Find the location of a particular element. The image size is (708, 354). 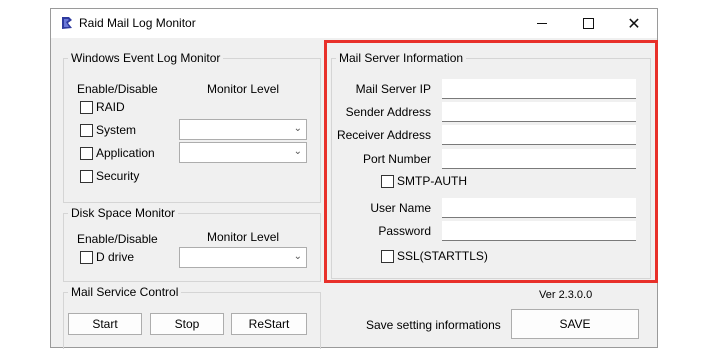

minimize-icon is located at coordinates (542, 23).